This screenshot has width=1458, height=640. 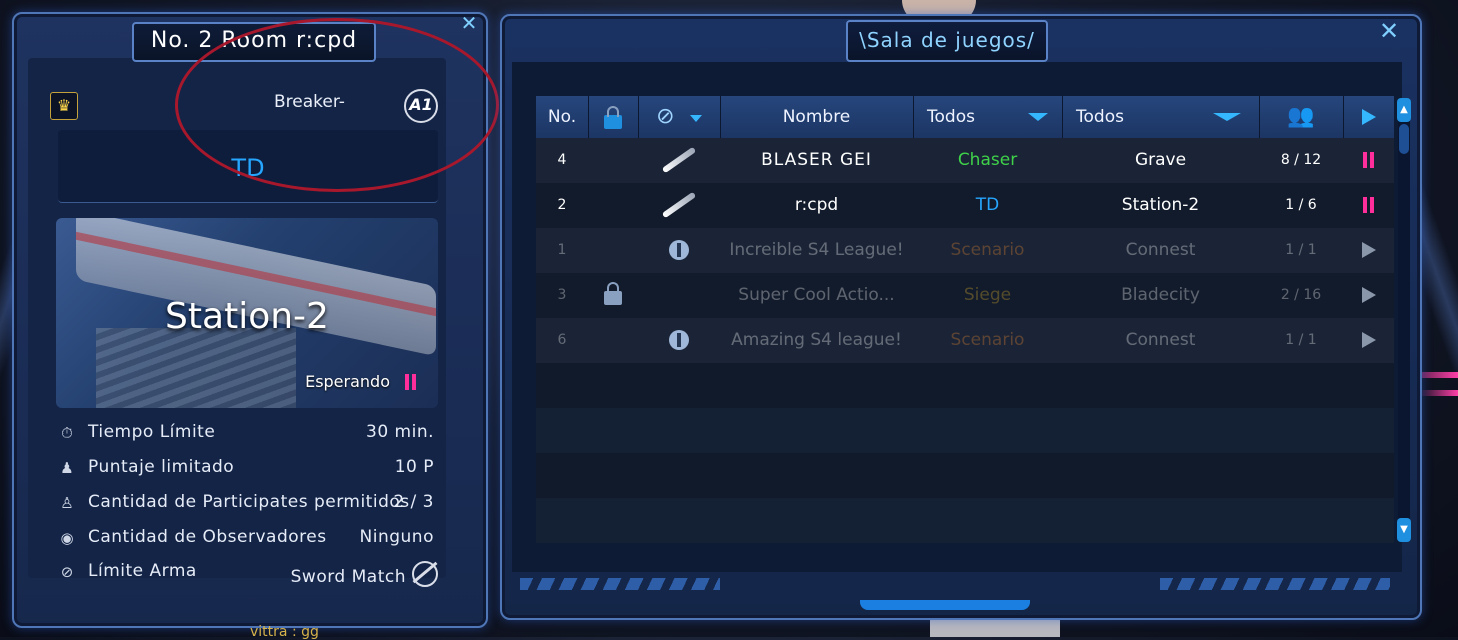 What do you see at coordinates (562, 340) in the screenshot?
I see `row-number: 6` at bounding box center [562, 340].